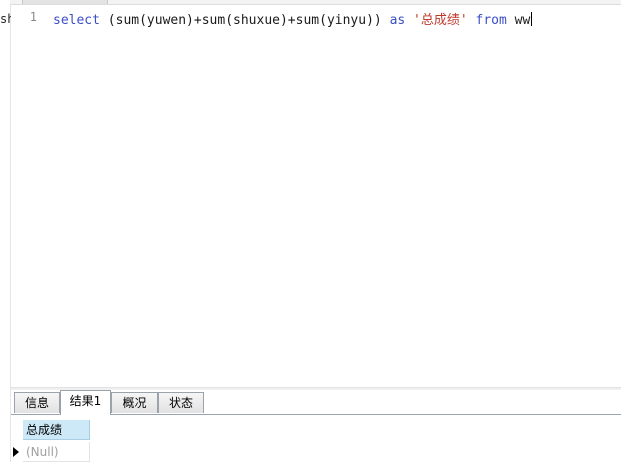 The width and height of the screenshot is (621, 462). I want to click on tab-result-1: 结果1, so click(85, 402).